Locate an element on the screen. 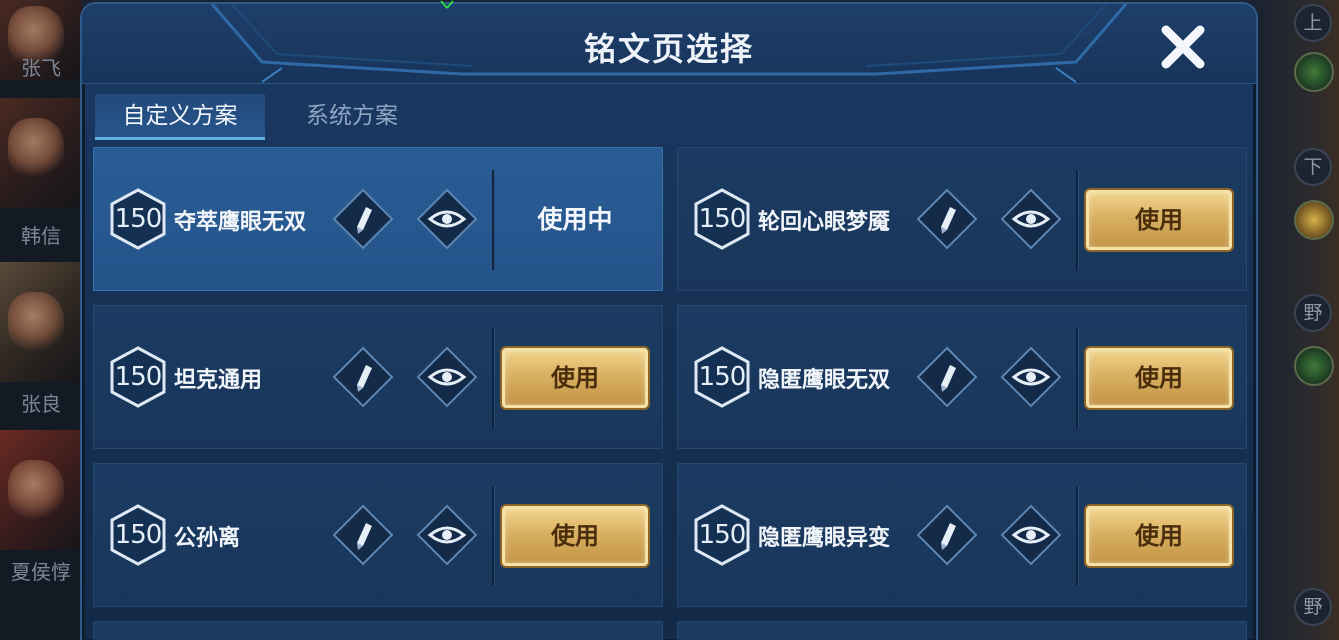  lane-top-button: 上 is located at coordinates (1313, 23).